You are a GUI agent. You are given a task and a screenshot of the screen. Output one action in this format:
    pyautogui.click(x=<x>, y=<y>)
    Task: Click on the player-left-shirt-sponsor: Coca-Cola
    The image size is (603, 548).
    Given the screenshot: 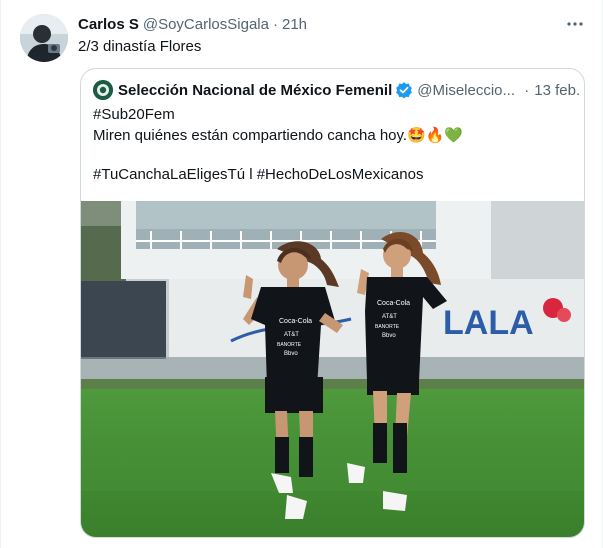 What is the action you would take?
    pyautogui.click(x=295, y=321)
    